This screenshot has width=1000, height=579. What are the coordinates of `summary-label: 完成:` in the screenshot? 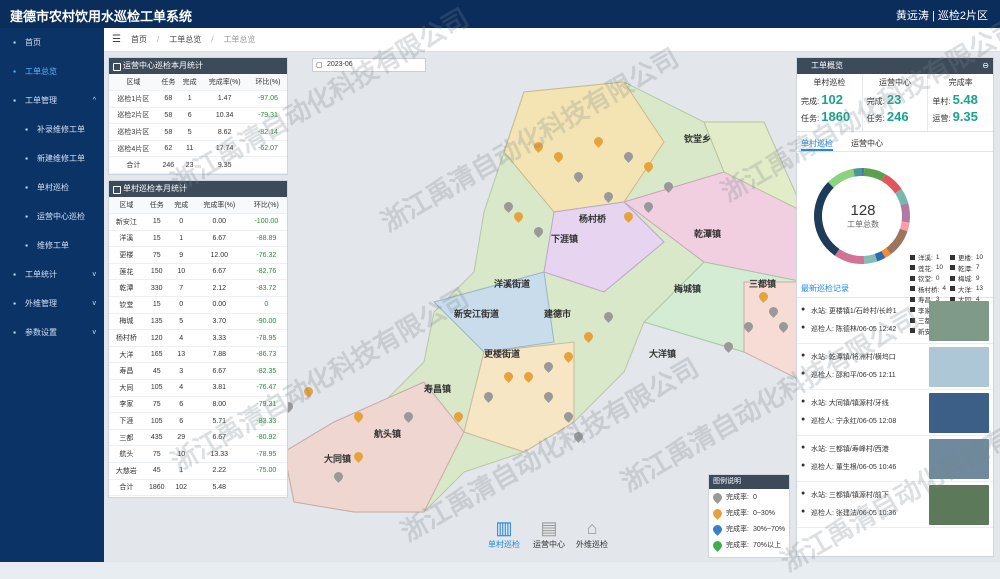 It's located at (875, 101).